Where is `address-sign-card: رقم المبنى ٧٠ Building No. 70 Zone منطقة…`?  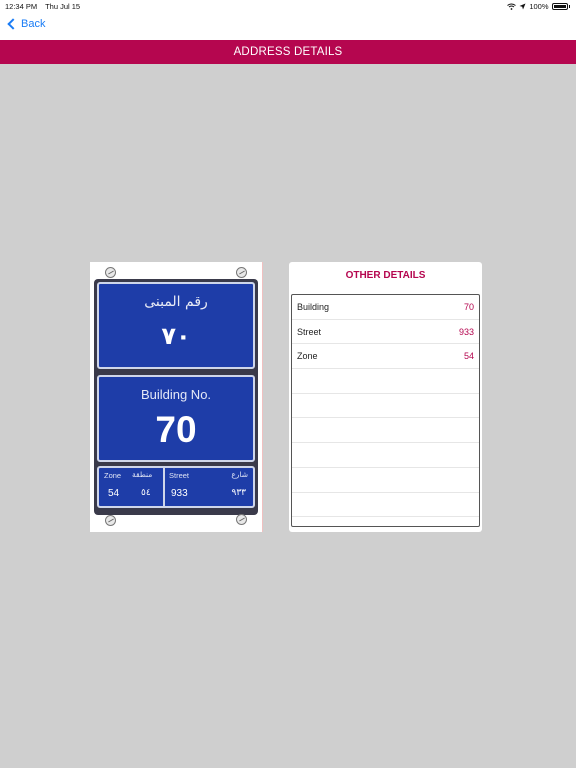
address-sign-card: رقم المبنى ٧٠ Building No. 70 Zone منطقة… is located at coordinates (176, 397).